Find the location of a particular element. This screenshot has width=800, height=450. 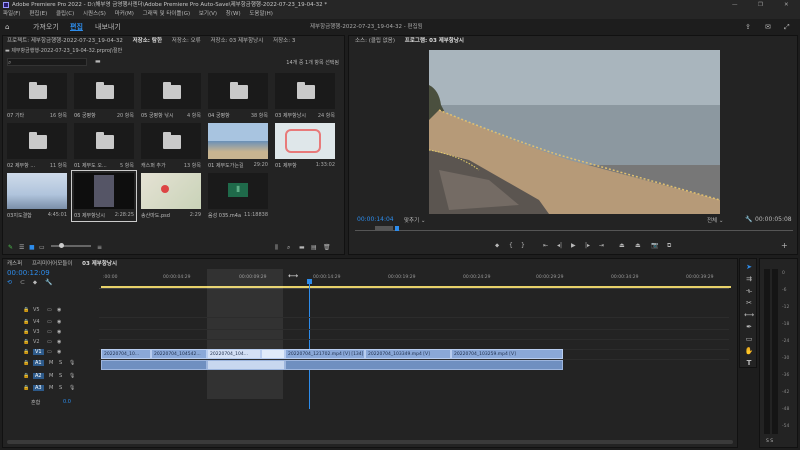

zoom-slider is located at coordinates (71, 246).